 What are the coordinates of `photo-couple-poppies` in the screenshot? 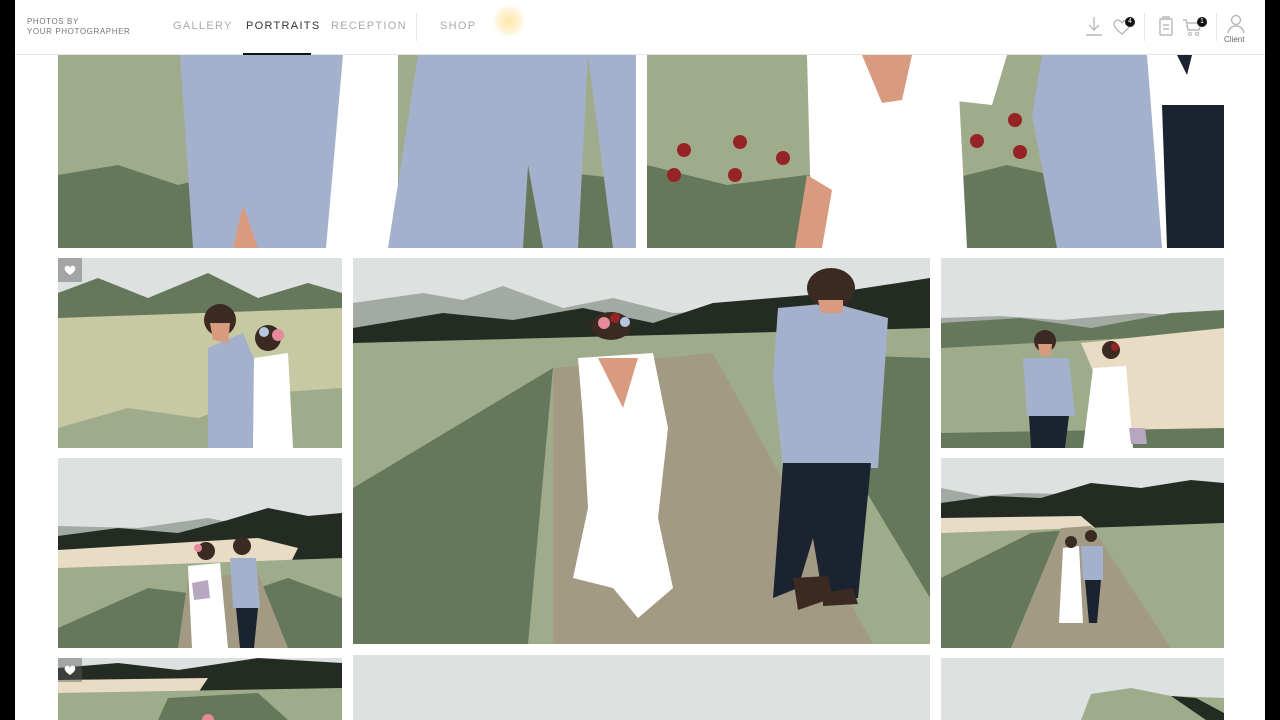 It's located at (935, 151).